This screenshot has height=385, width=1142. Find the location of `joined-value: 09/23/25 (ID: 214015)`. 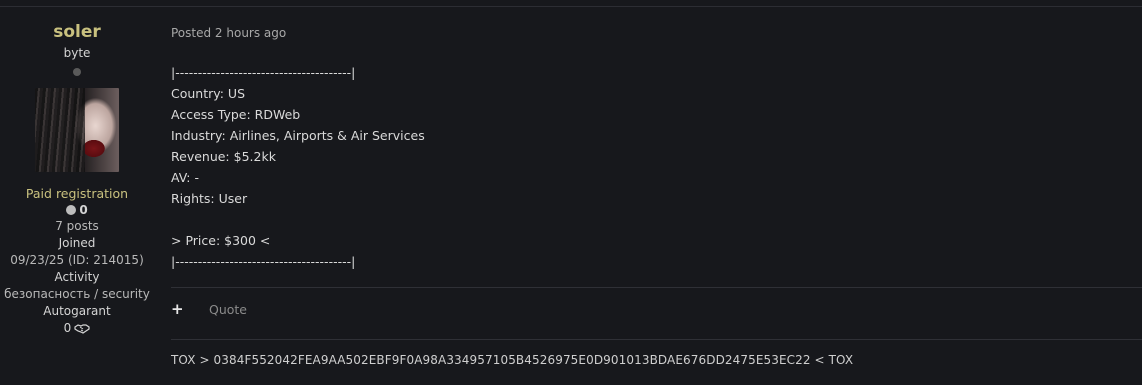

joined-value: 09/23/25 (ID: 214015) is located at coordinates (77, 260).